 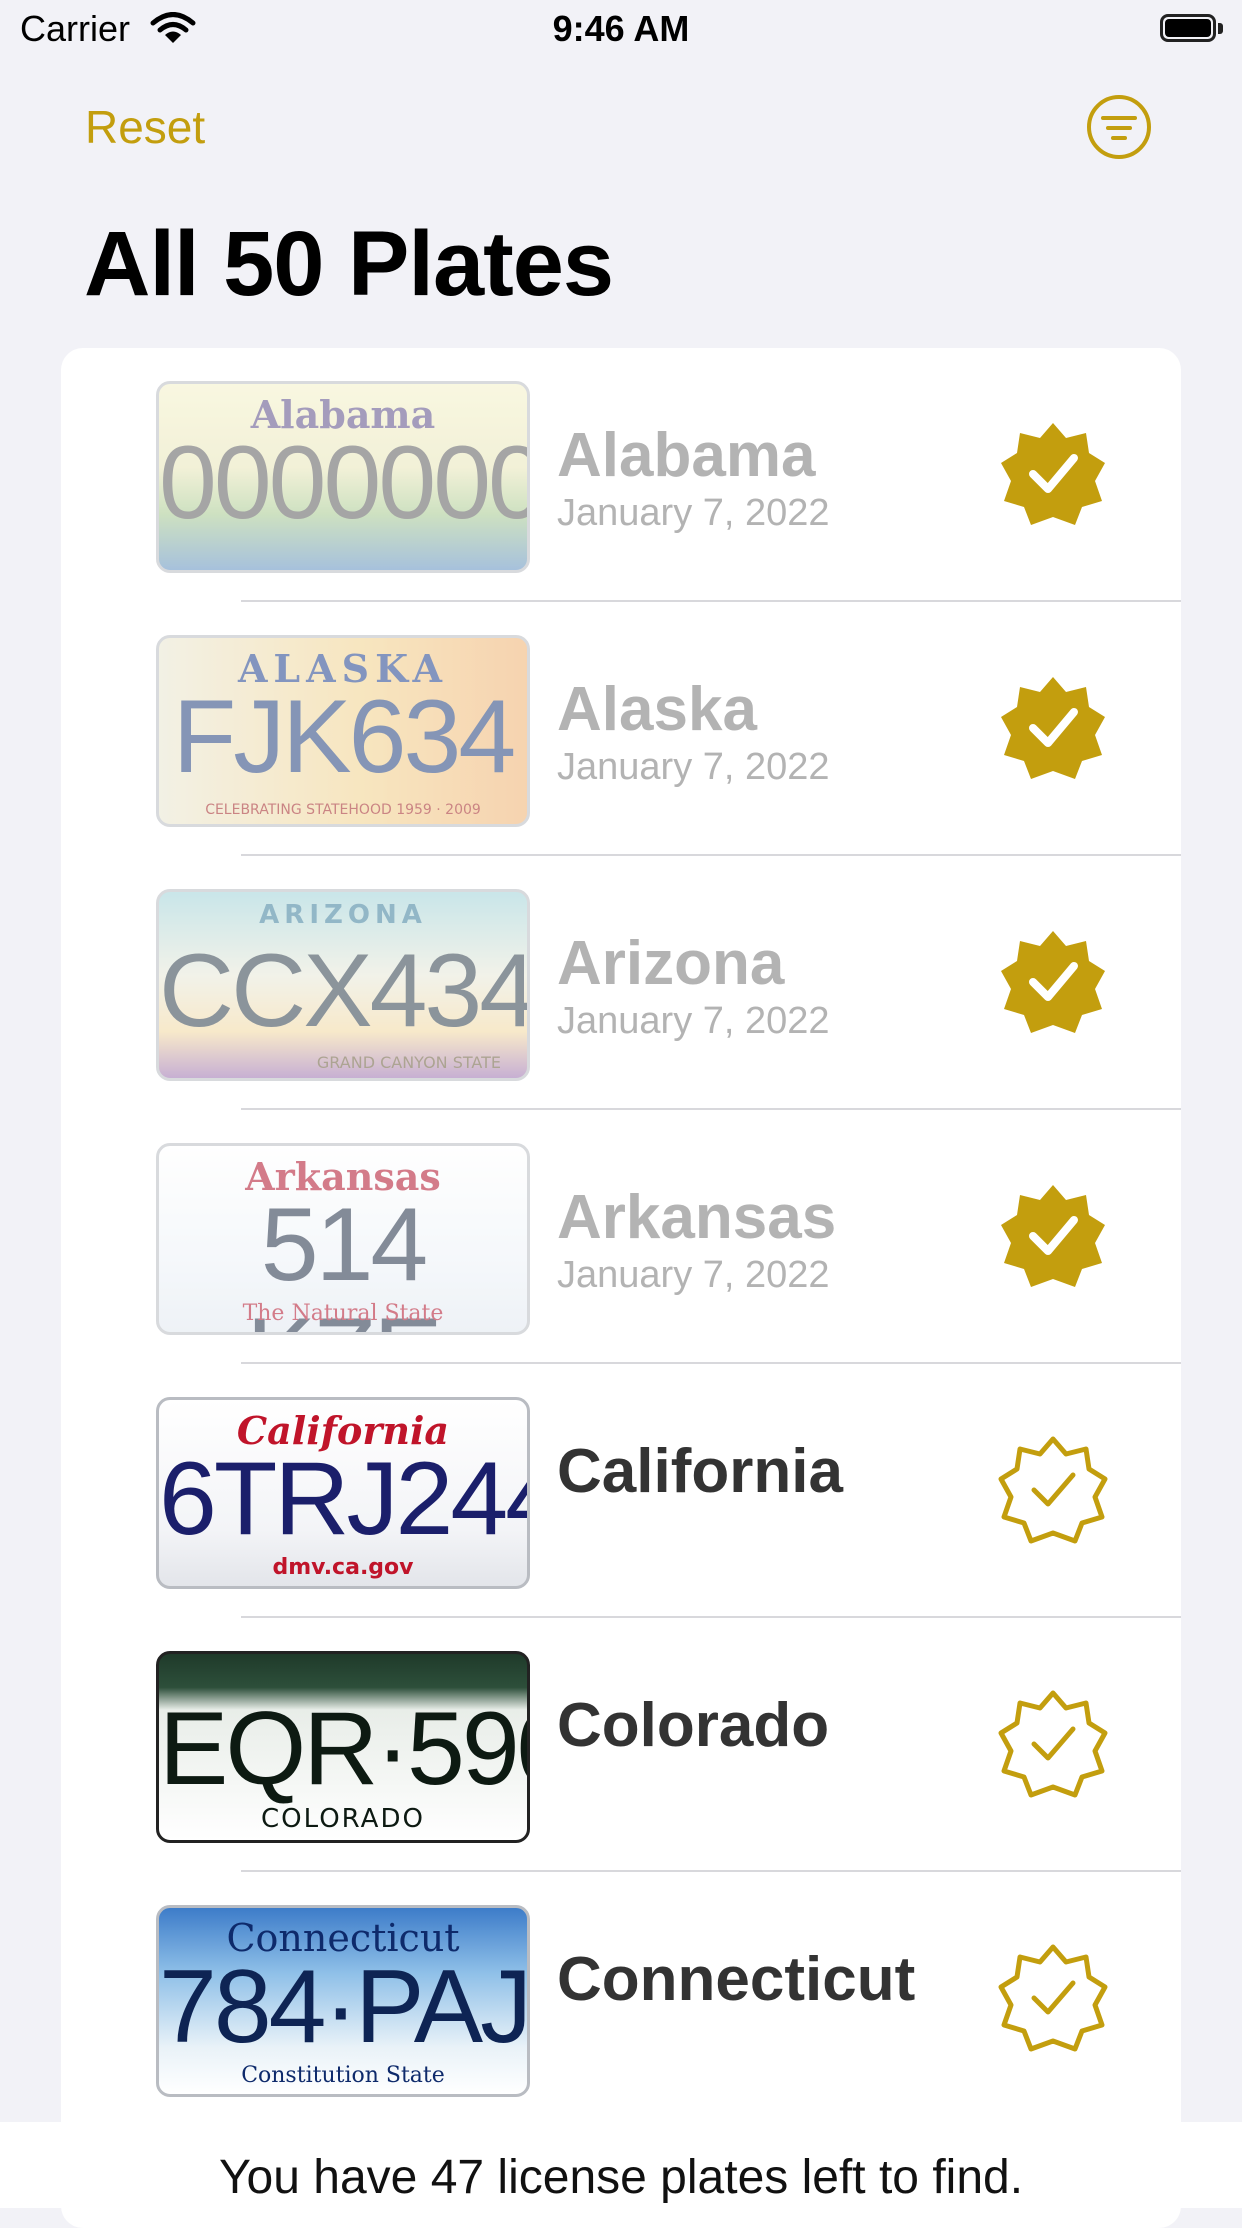 I want to click on reset-button: Reset, so click(x=145, y=127).